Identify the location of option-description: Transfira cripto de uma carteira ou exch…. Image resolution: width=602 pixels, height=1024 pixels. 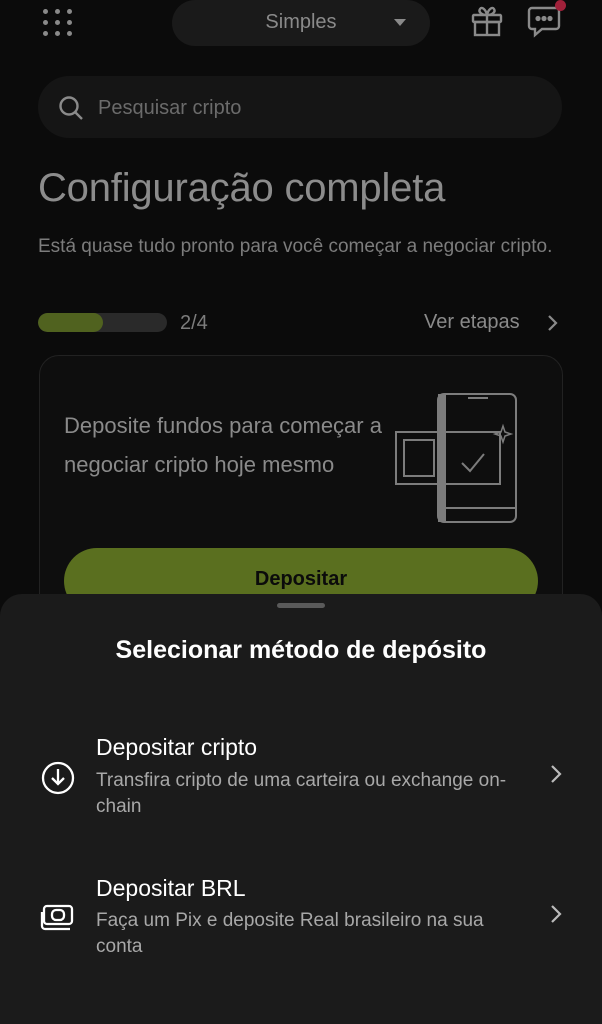
(301, 793).